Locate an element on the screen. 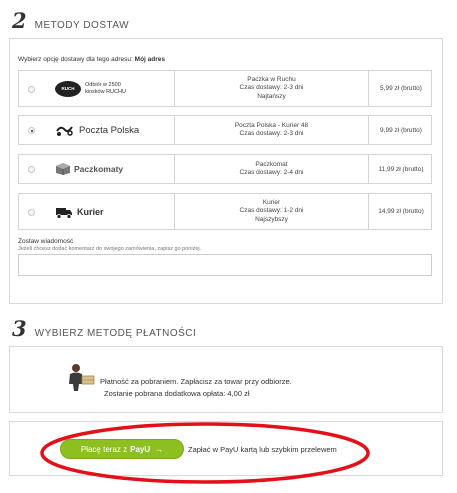  delivery-radio-kurier is located at coordinates (31, 212).